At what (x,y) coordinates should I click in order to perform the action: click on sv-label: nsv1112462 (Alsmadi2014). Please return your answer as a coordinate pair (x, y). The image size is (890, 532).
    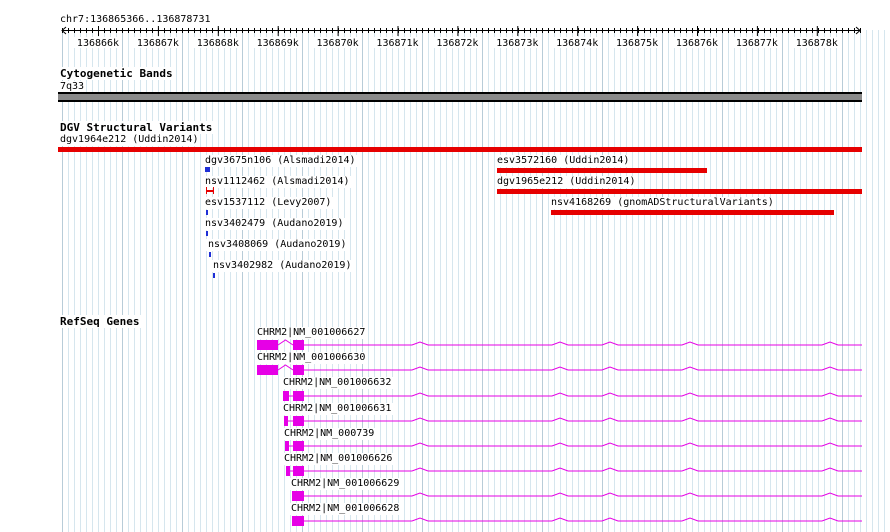
    Looking at the image, I should click on (277, 182).